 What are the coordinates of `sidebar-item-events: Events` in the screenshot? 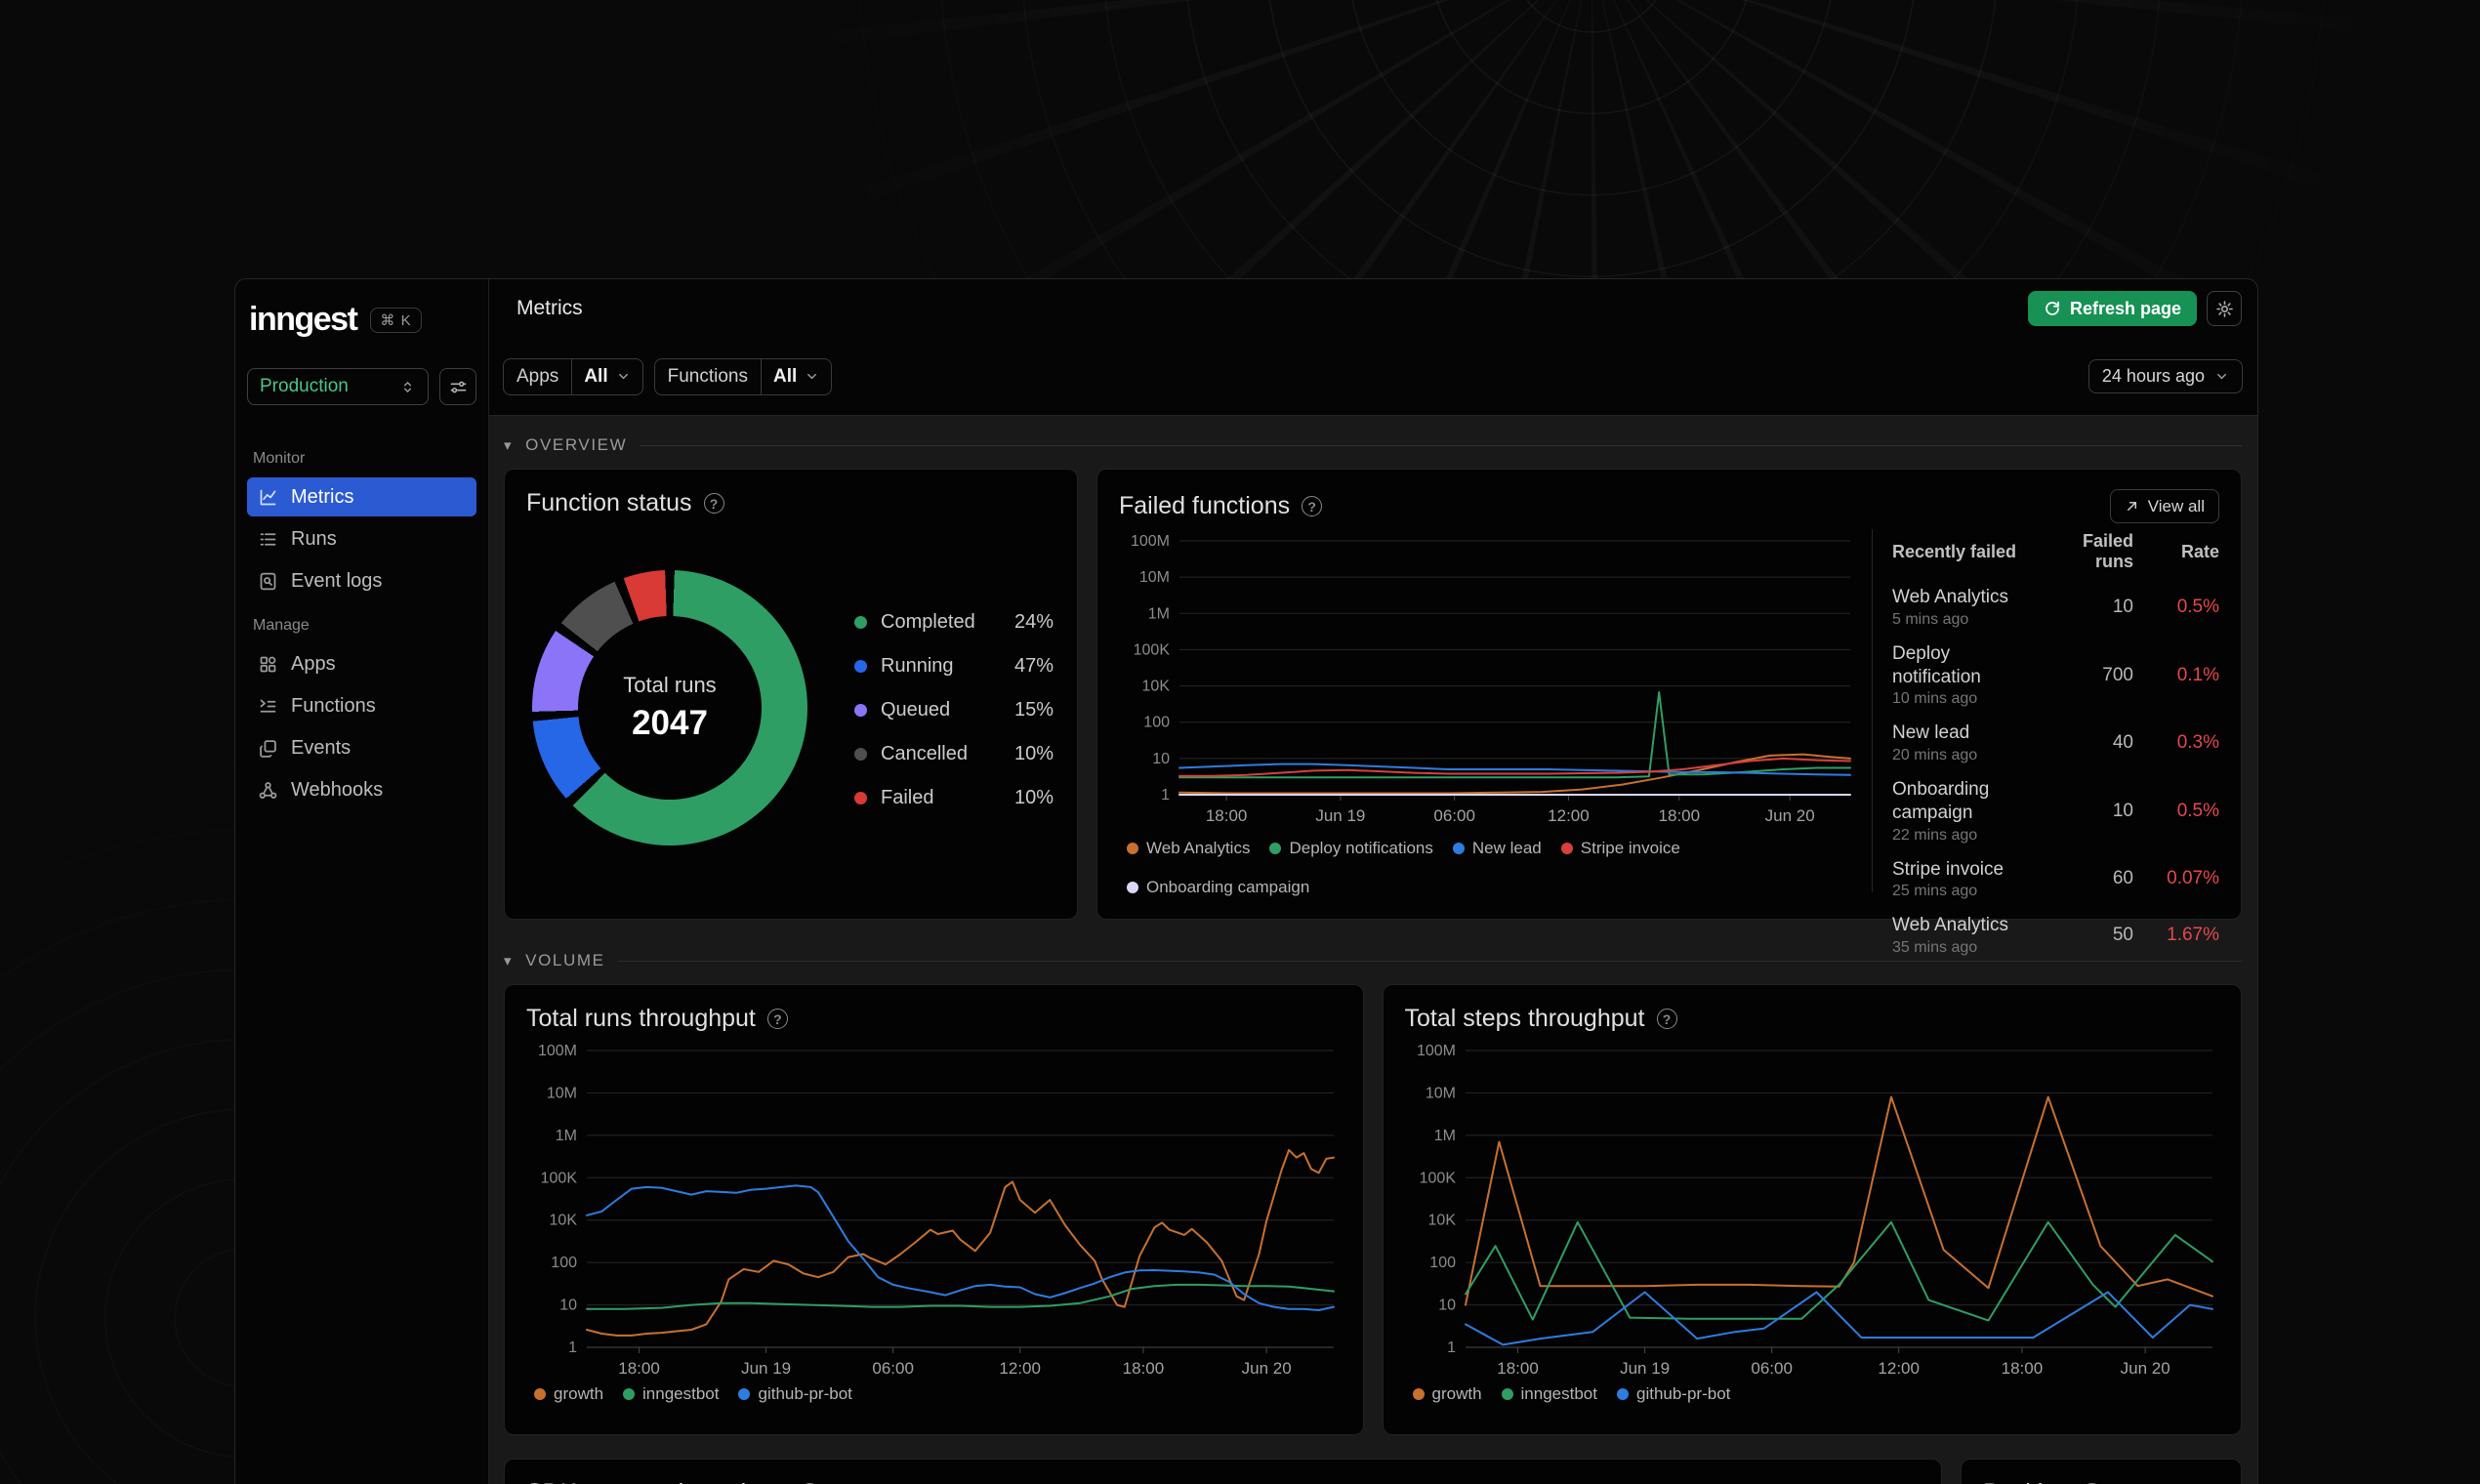 It's located at (361, 747).